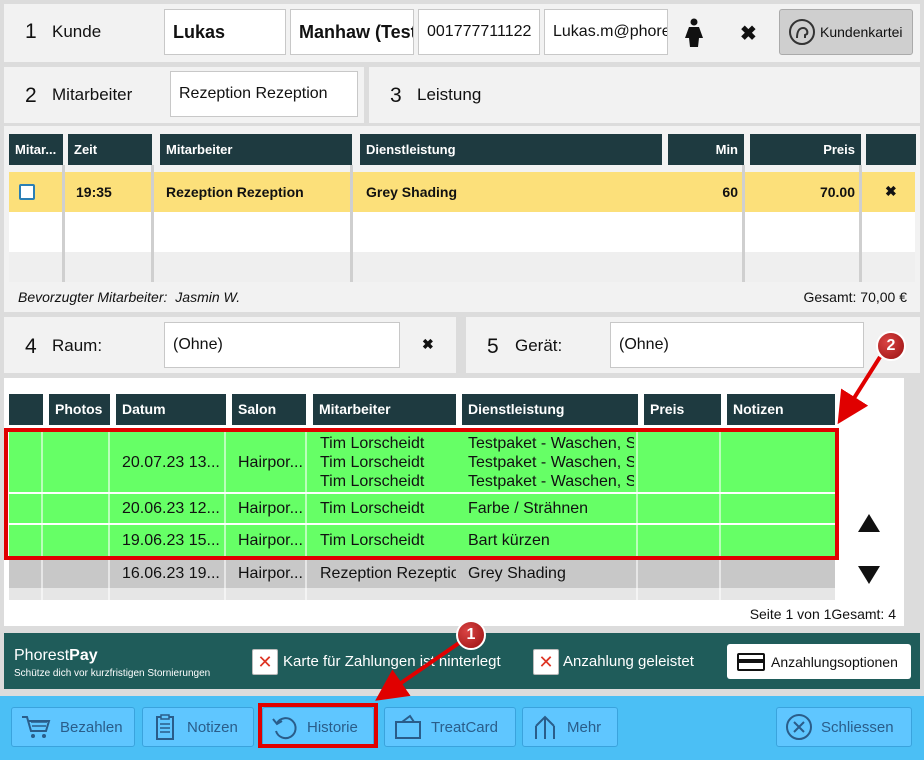 The image size is (924, 760). I want to click on annotation-badge-one: 1, so click(471, 635).